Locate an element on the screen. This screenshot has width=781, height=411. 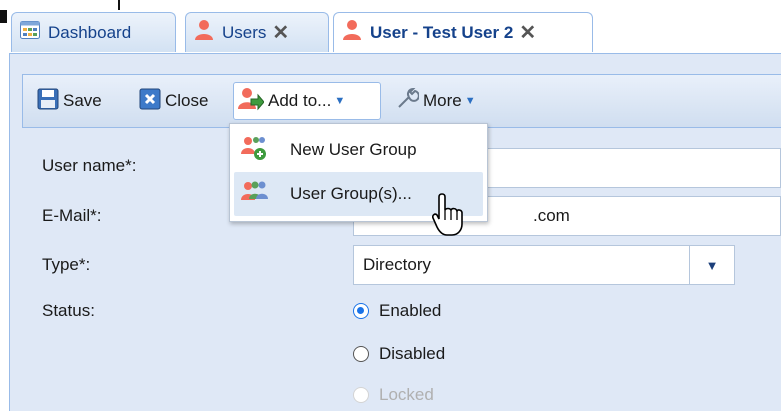
close-button: Close is located at coordinates (173, 101).